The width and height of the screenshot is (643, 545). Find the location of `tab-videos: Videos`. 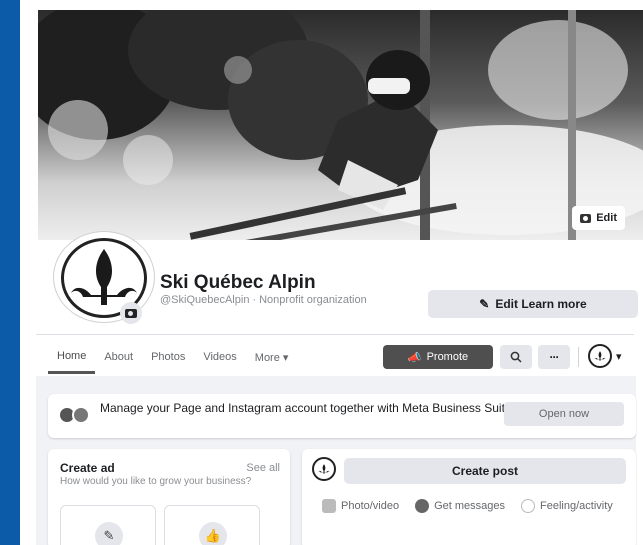

tab-videos: Videos is located at coordinates (219, 357).